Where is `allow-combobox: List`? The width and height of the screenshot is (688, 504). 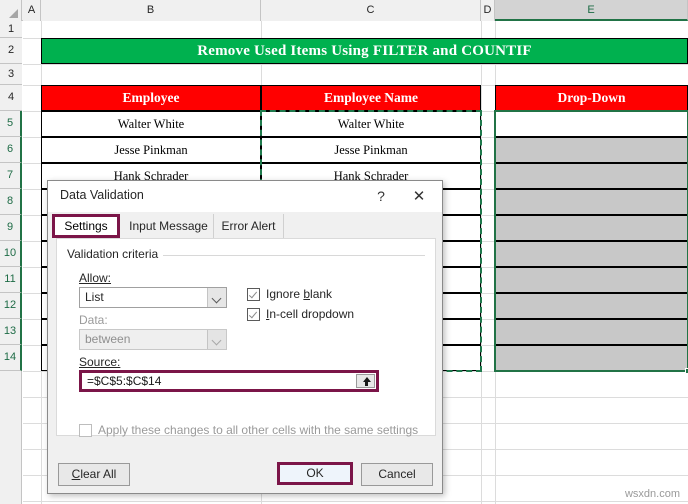
allow-combobox: List is located at coordinates (153, 297).